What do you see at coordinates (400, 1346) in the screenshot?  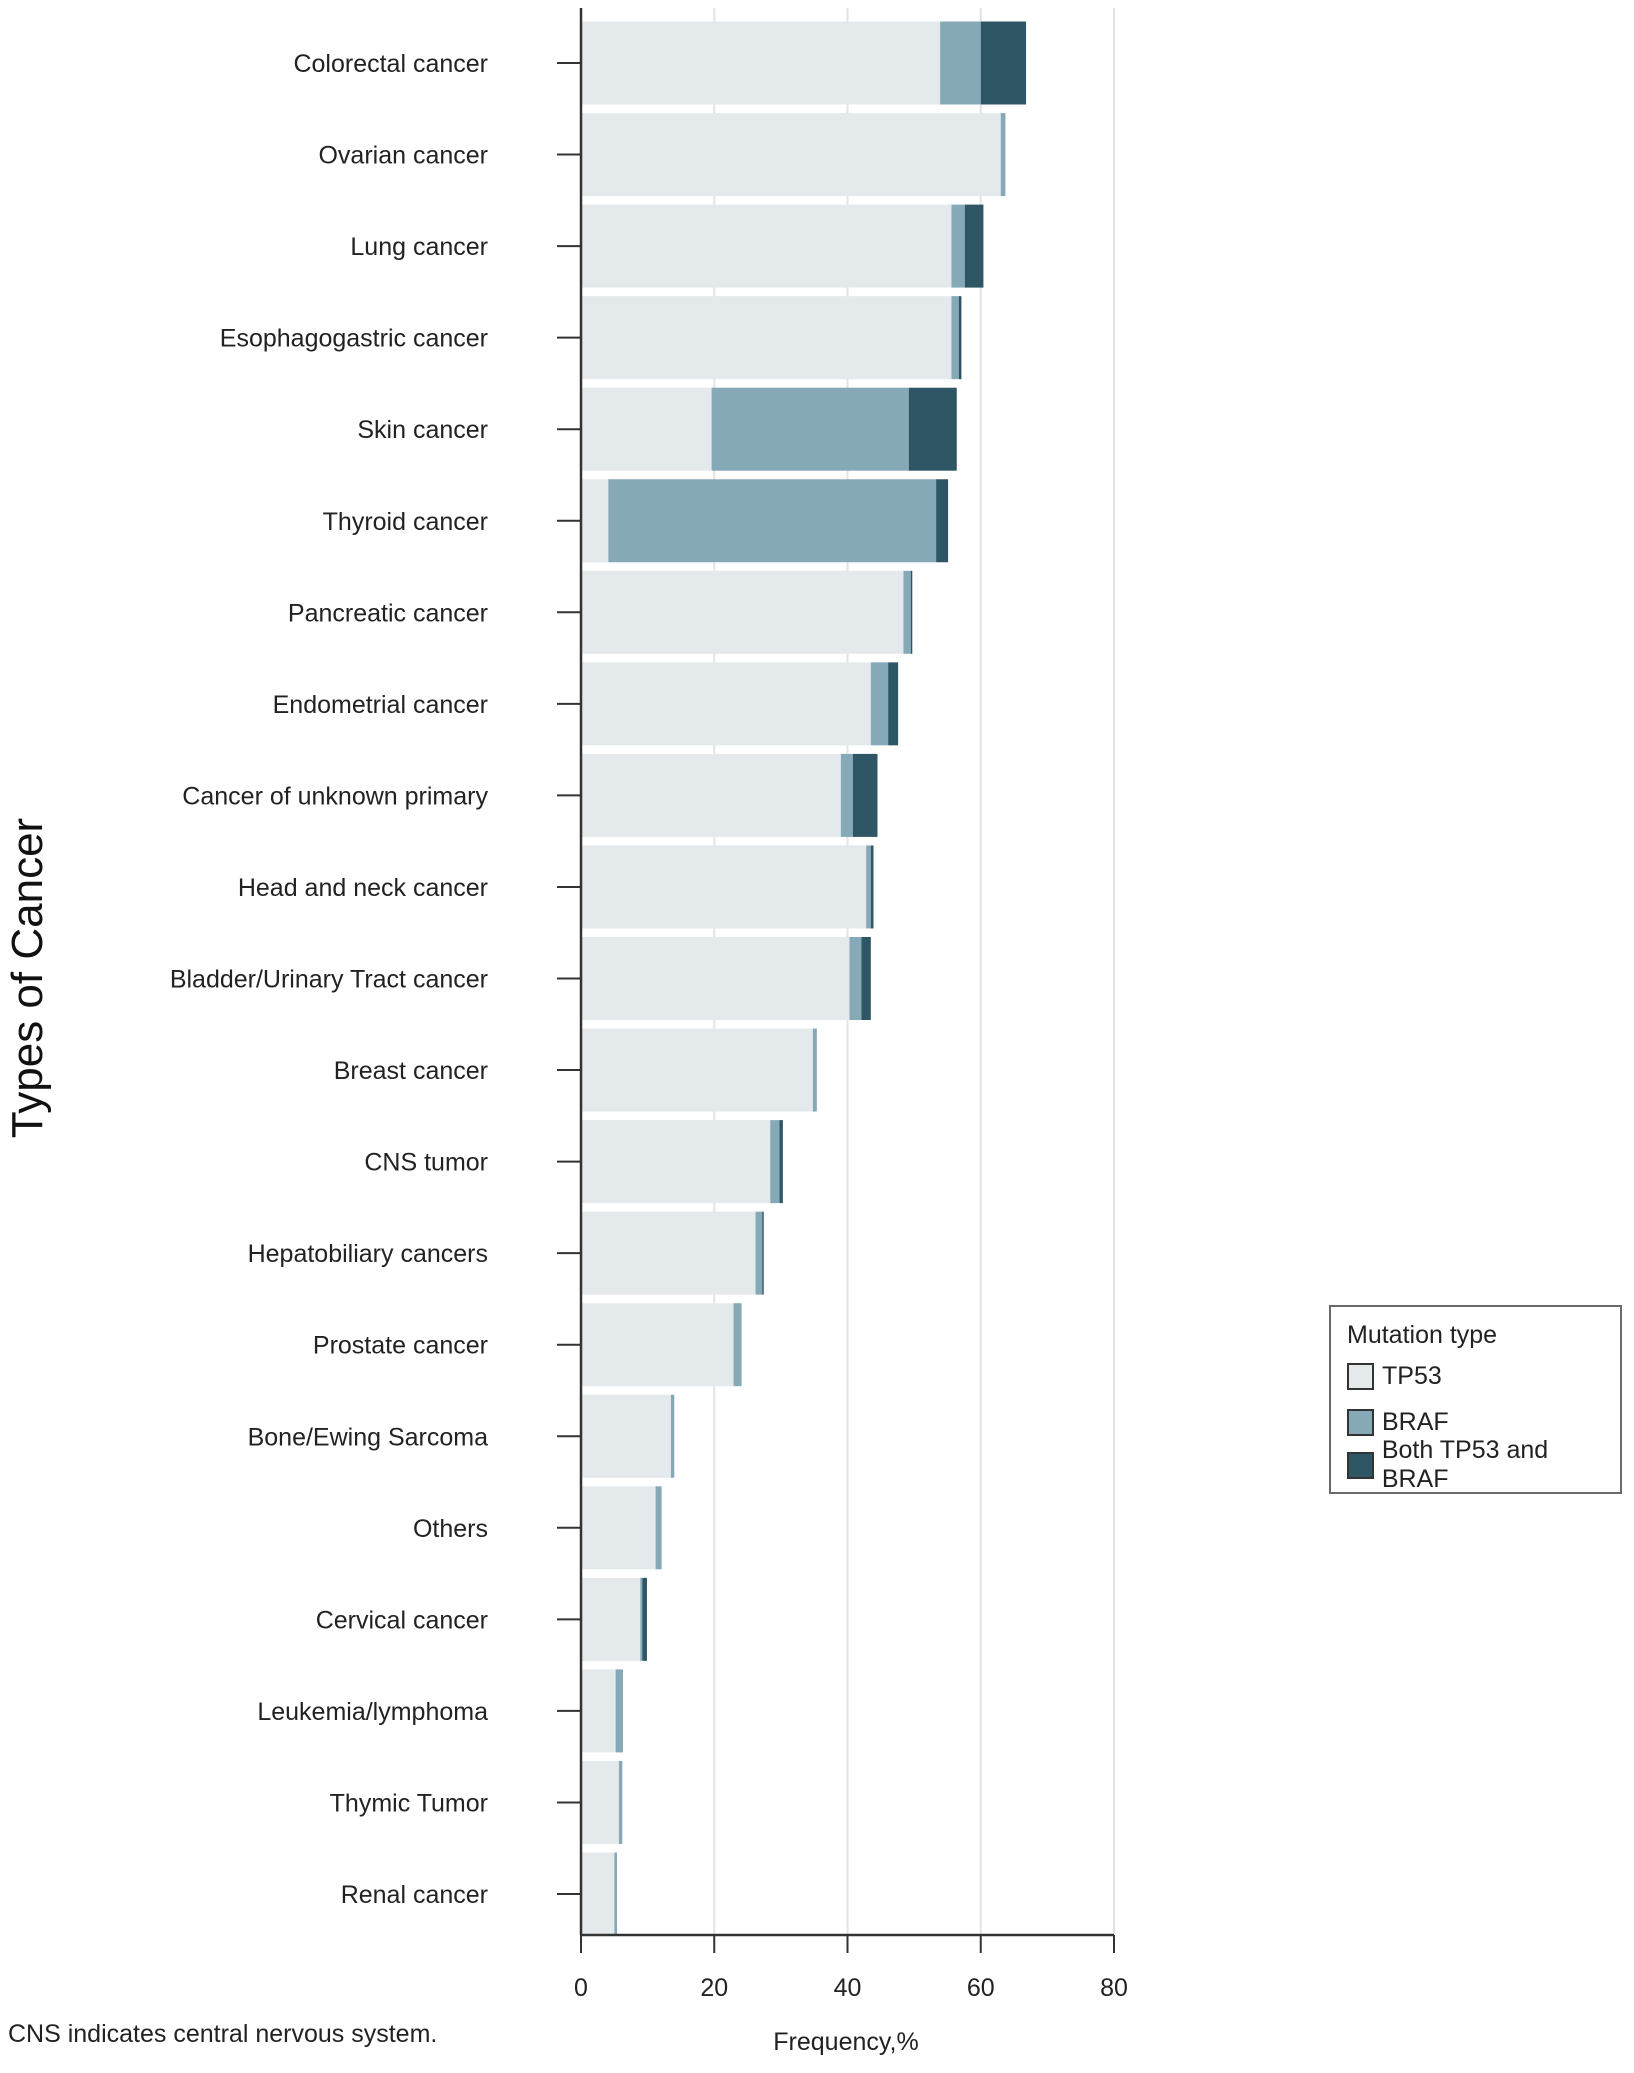 I see `category-label: Prostate cancer` at bounding box center [400, 1346].